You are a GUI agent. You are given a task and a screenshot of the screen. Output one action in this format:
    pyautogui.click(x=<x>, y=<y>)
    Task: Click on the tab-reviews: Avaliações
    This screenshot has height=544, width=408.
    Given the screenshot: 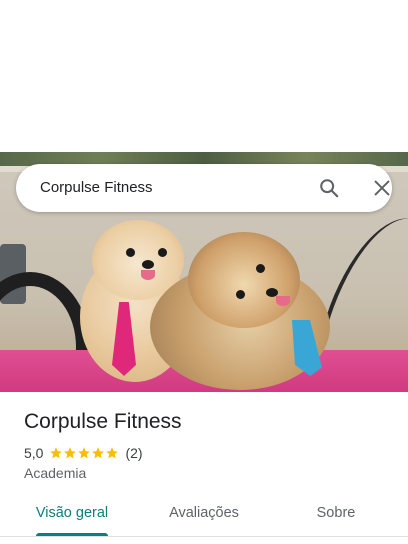 What is the action you would take?
    pyautogui.click(x=204, y=514)
    